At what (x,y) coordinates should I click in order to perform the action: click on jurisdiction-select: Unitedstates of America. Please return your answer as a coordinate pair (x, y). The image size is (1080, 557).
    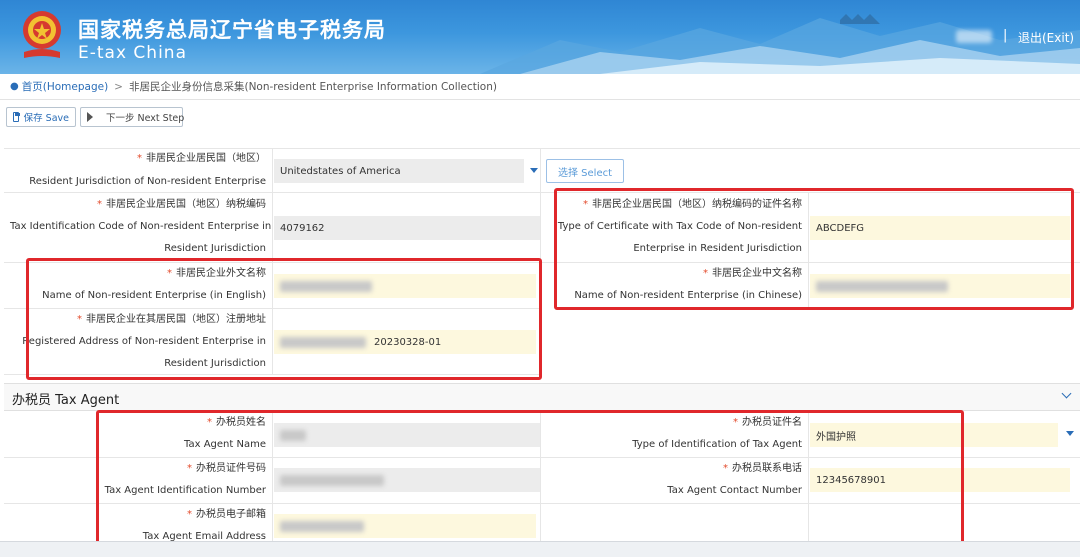
    Looking at the image, I should click on (399, 171).